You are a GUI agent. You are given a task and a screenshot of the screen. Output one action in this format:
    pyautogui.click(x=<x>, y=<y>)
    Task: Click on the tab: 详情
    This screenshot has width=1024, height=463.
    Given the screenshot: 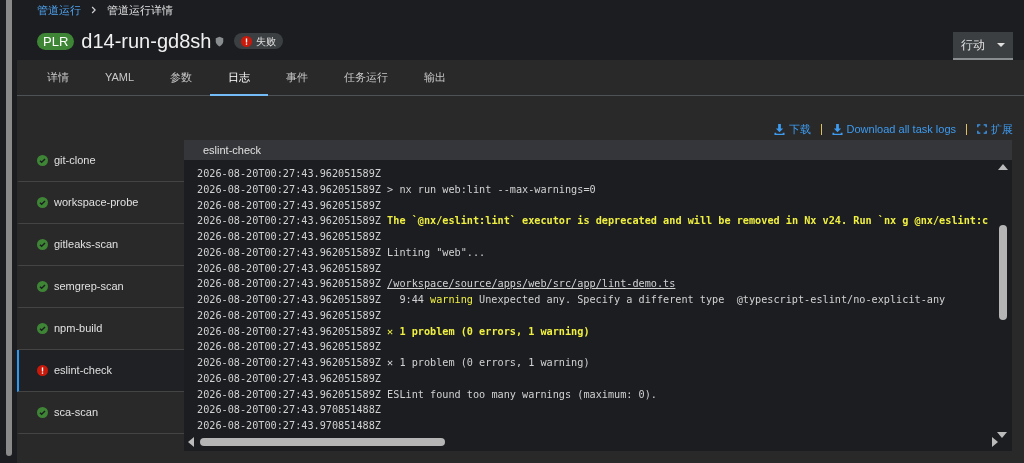 What is the action you would take?
    pyautogui.click(x=58, y=78)
    